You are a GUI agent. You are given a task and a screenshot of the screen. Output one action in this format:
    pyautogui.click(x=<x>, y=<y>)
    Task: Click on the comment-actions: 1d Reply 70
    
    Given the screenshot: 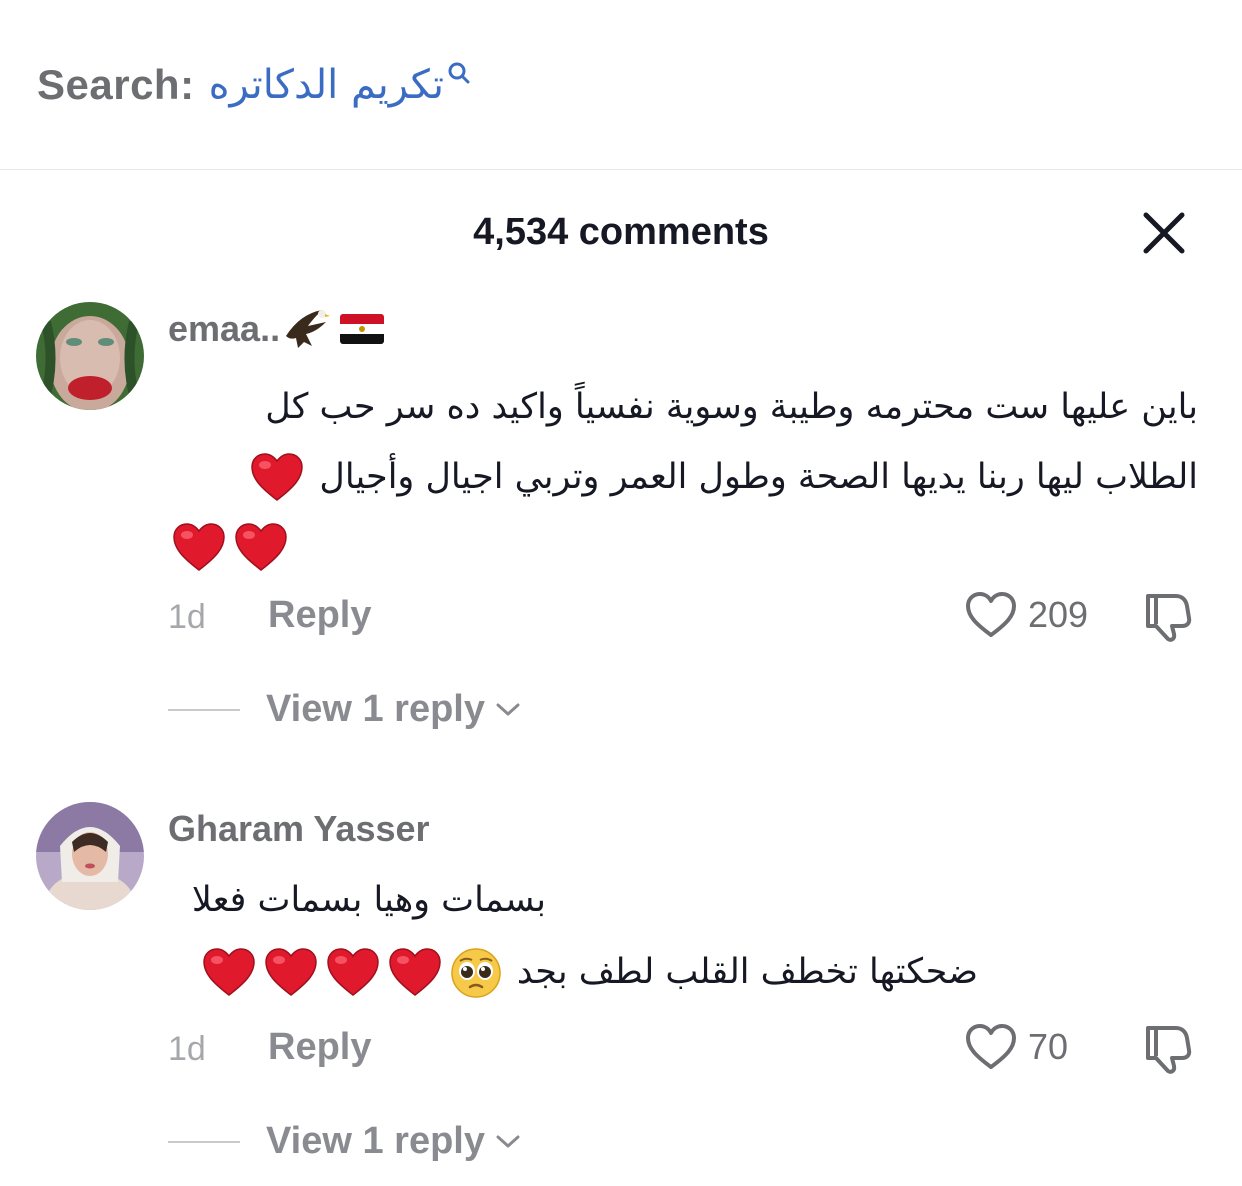 What is the action you would take?
    pyautogui.click(x=621, y=1050)
    